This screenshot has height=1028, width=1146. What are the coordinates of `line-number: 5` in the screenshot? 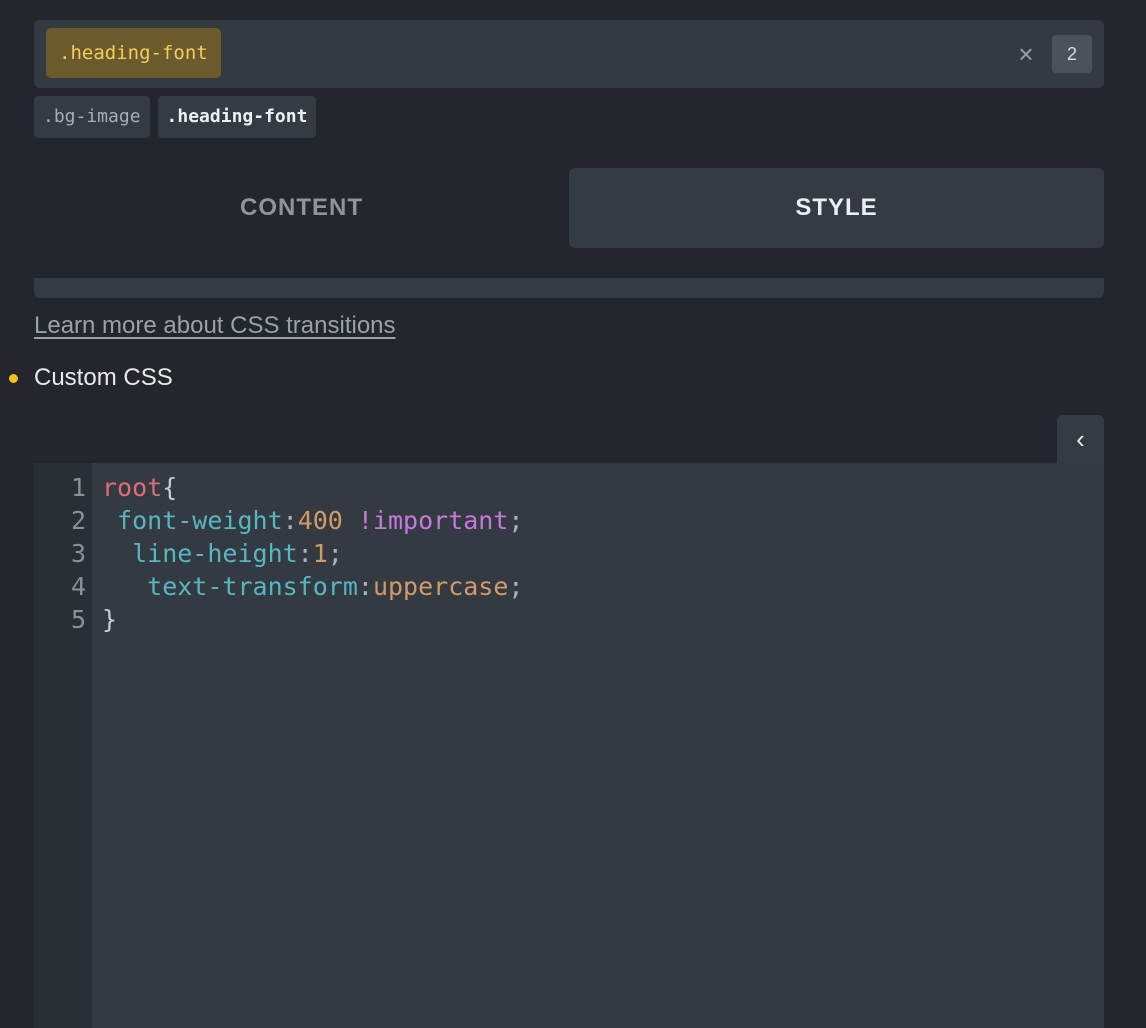 It's located at (78, 619).